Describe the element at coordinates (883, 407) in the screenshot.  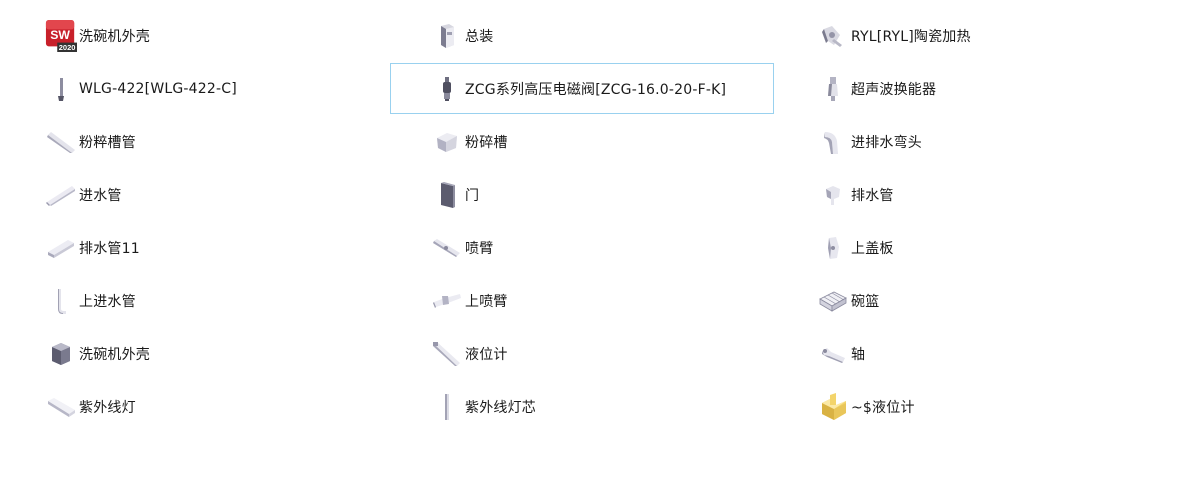
I see `file-name: ~$液位计` at that location.